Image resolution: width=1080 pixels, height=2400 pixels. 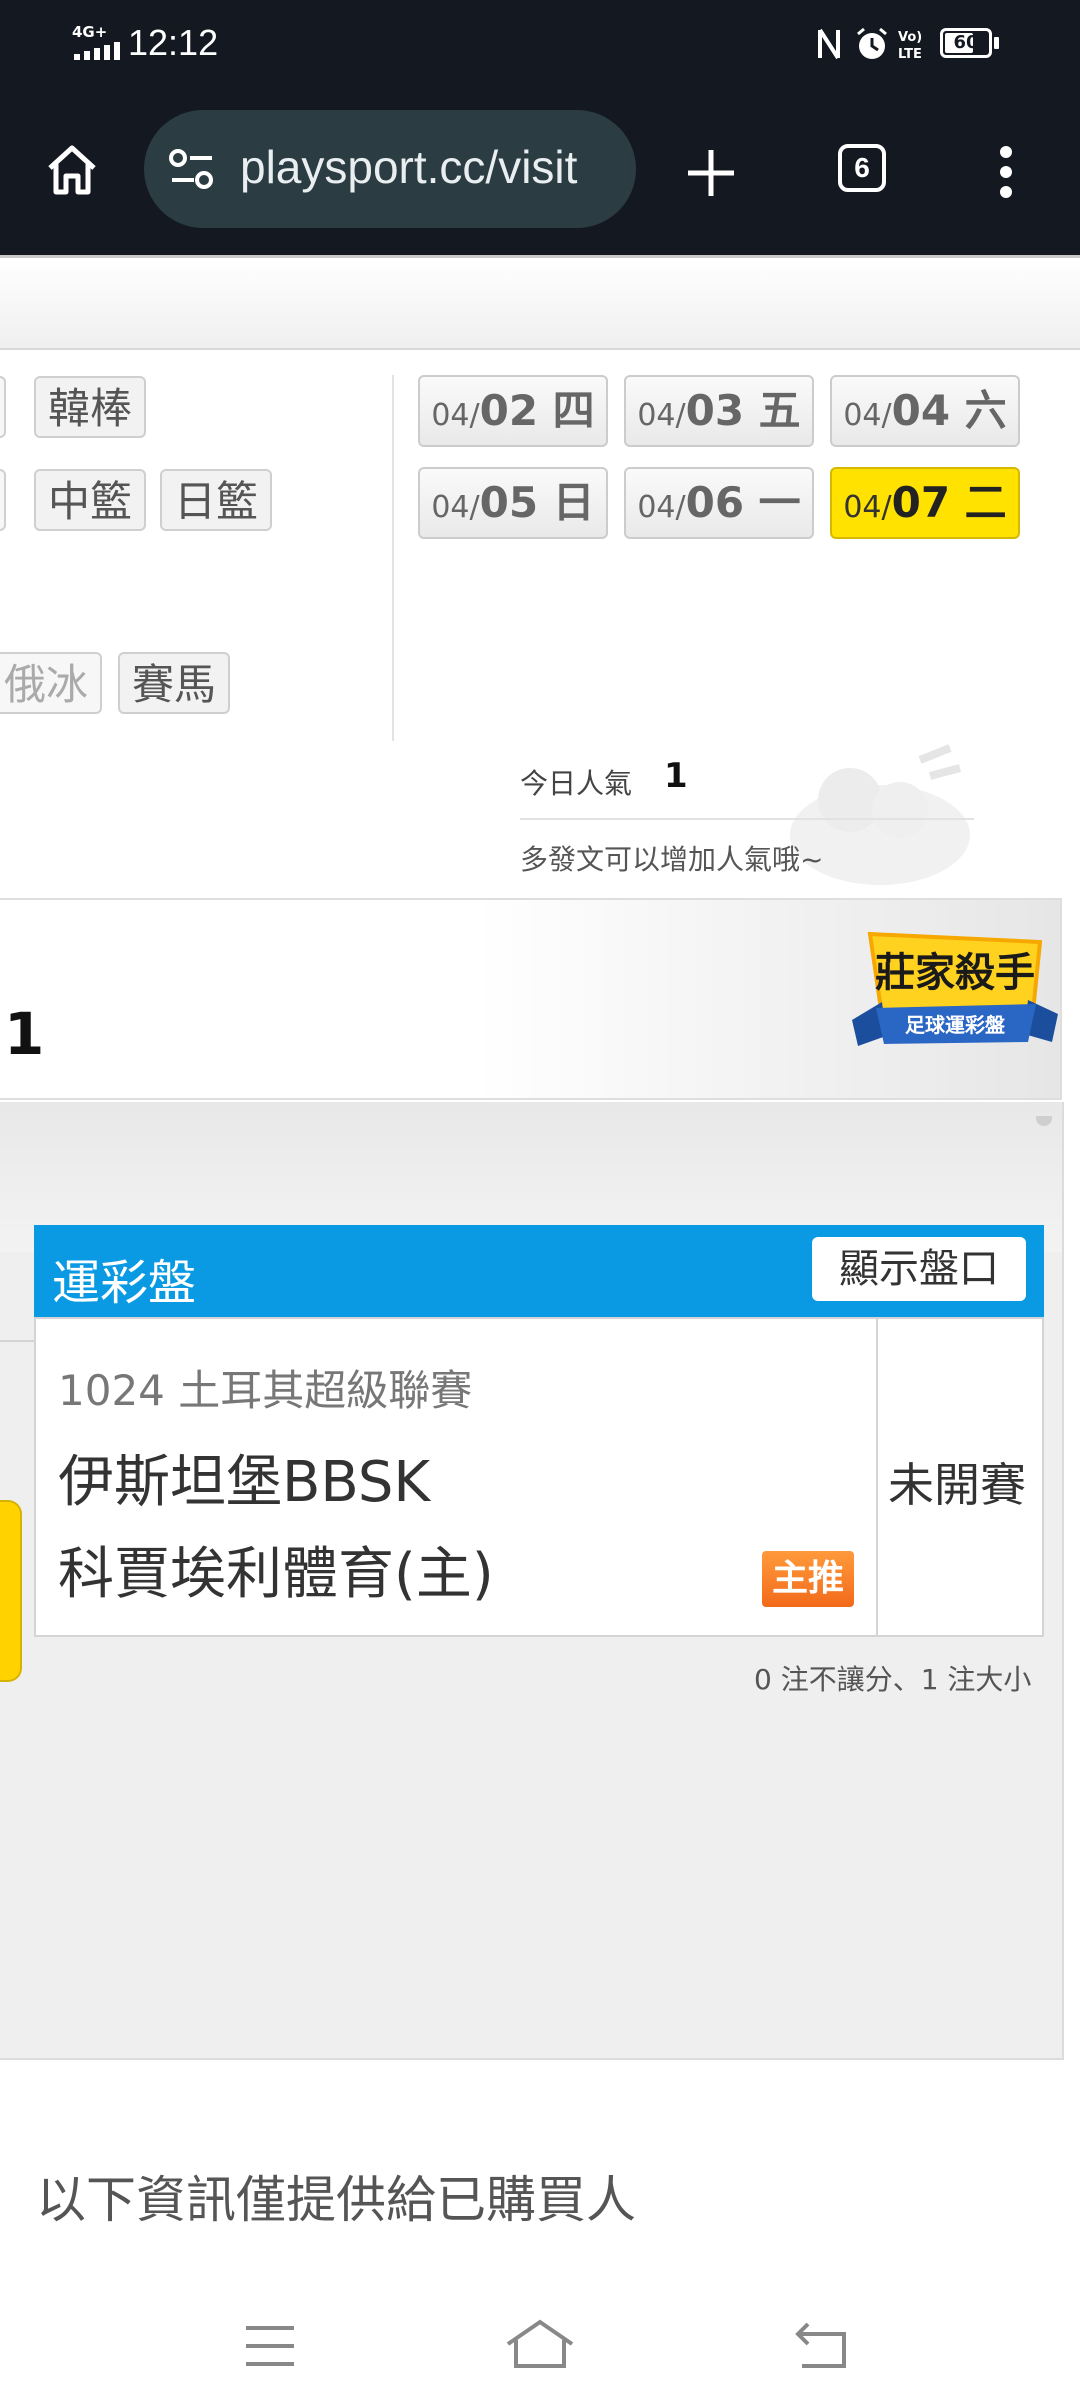 I want to click on date-button-0407-selected: 04/07 二, so click(x=925, y=503).